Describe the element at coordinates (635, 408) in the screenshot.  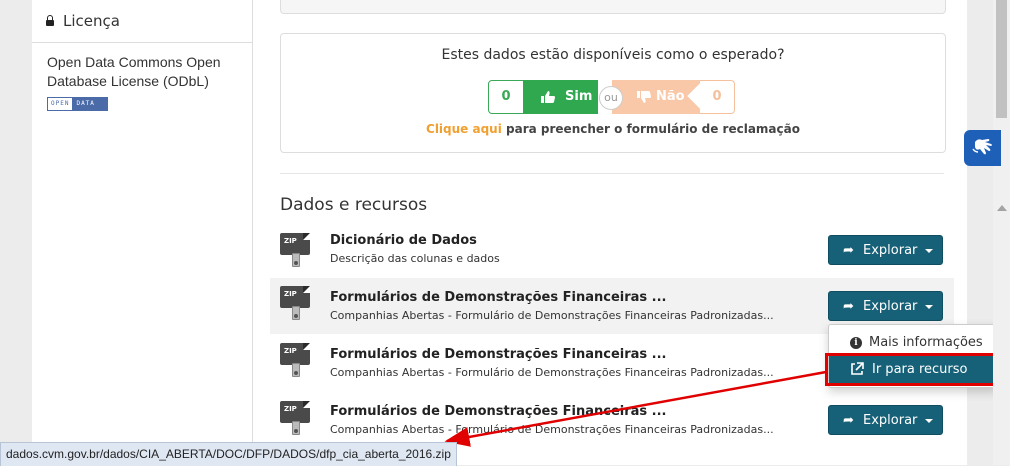
I see `annotation-arrow` at that location.